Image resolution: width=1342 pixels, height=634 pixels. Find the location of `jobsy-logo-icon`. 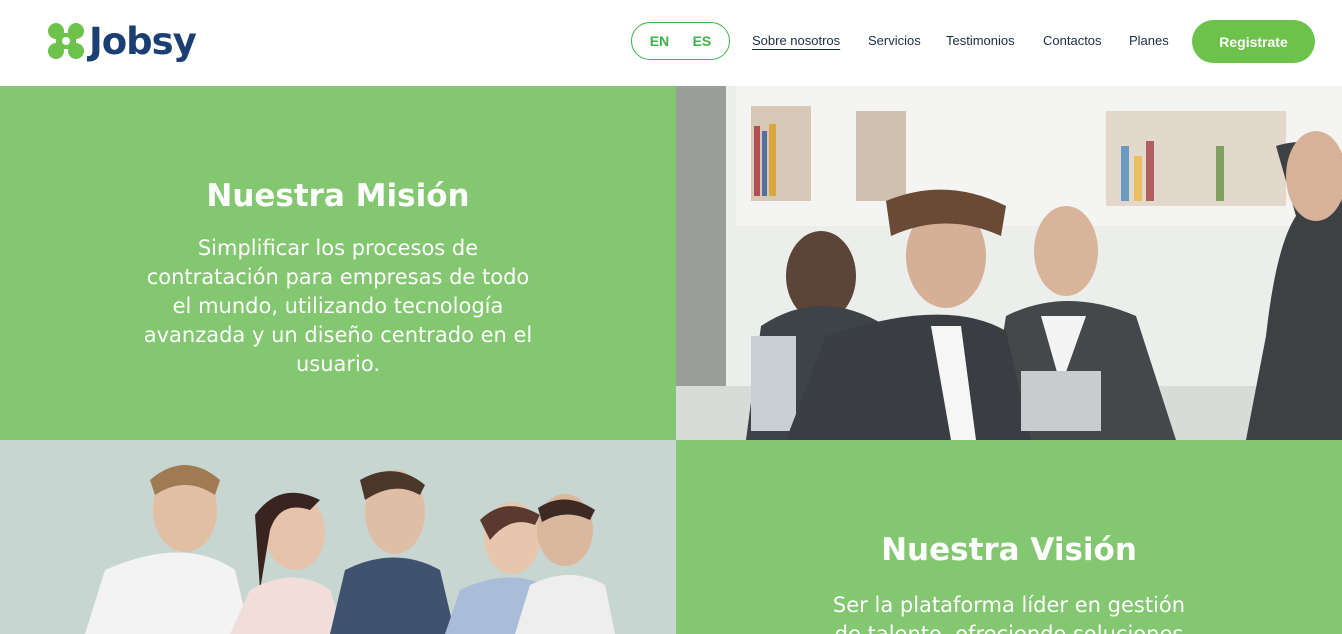

jobsy-logo-icon is located at coordinates (66, 41).